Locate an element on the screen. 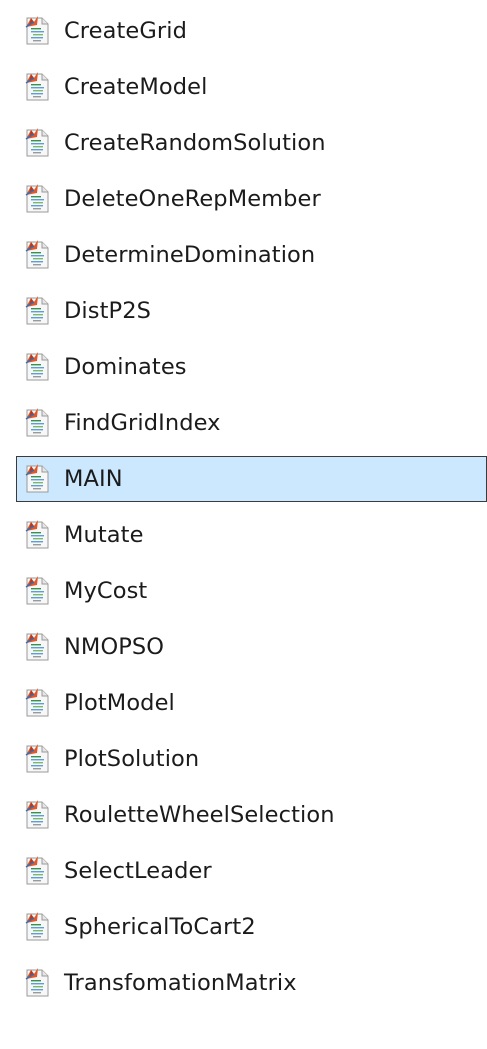 The image size is (487, 1049). file-item-16: SphericalToCart2 is located at coordinates (251, 927).